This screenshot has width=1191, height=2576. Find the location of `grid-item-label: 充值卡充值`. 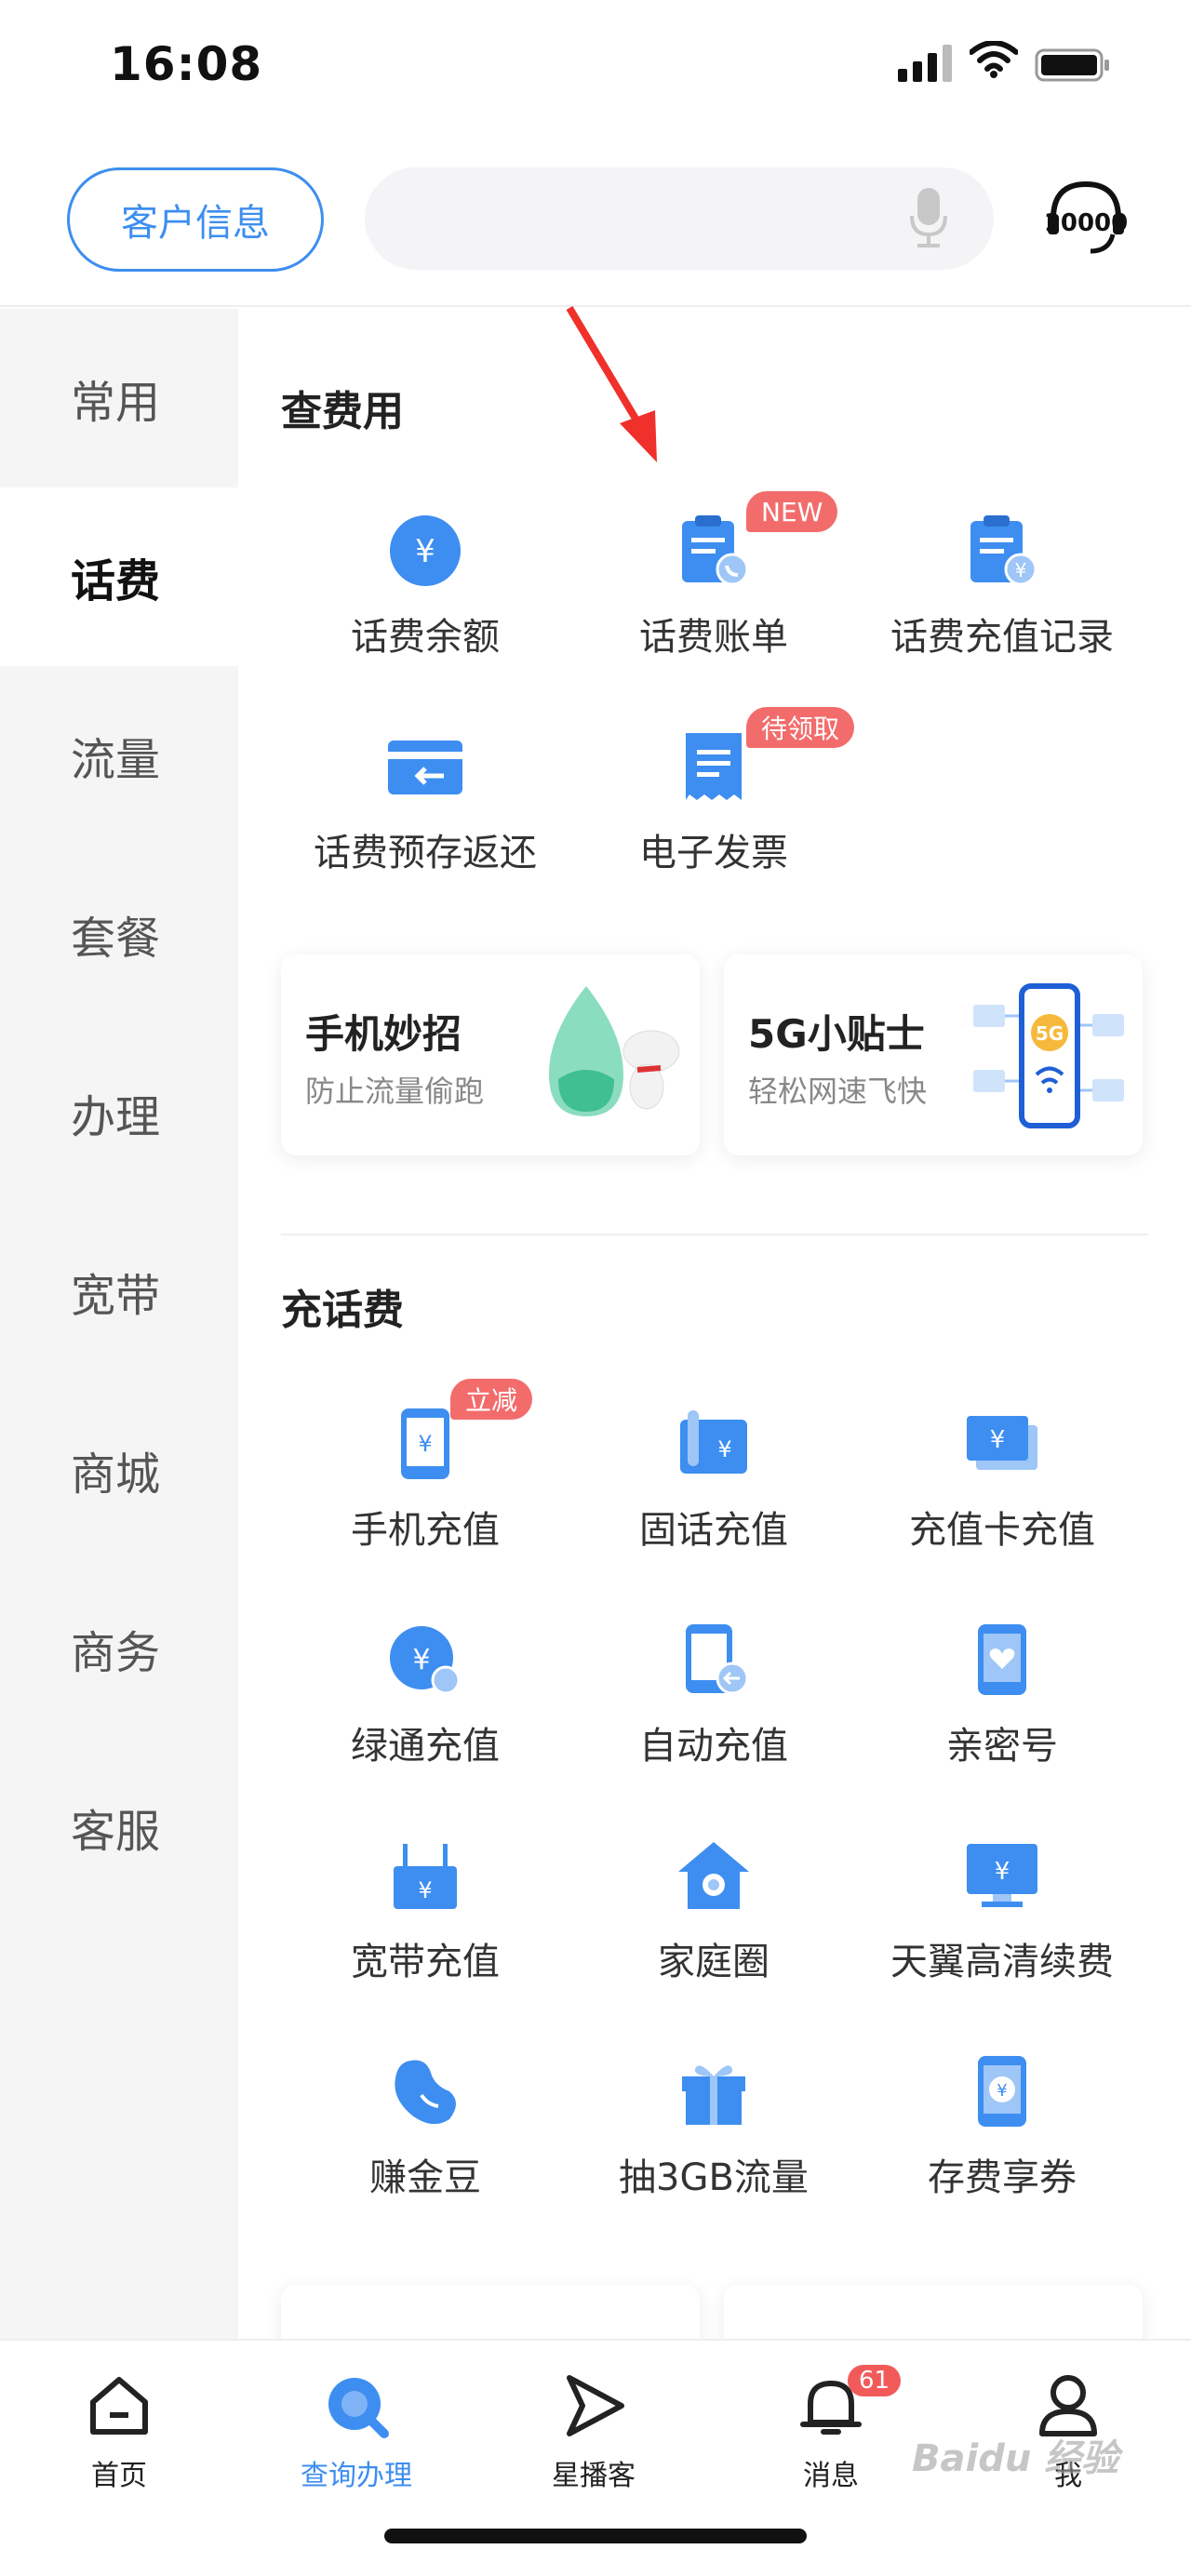

grid-item-label: 充值卡充值 is located at coordinates (1002, 1530).